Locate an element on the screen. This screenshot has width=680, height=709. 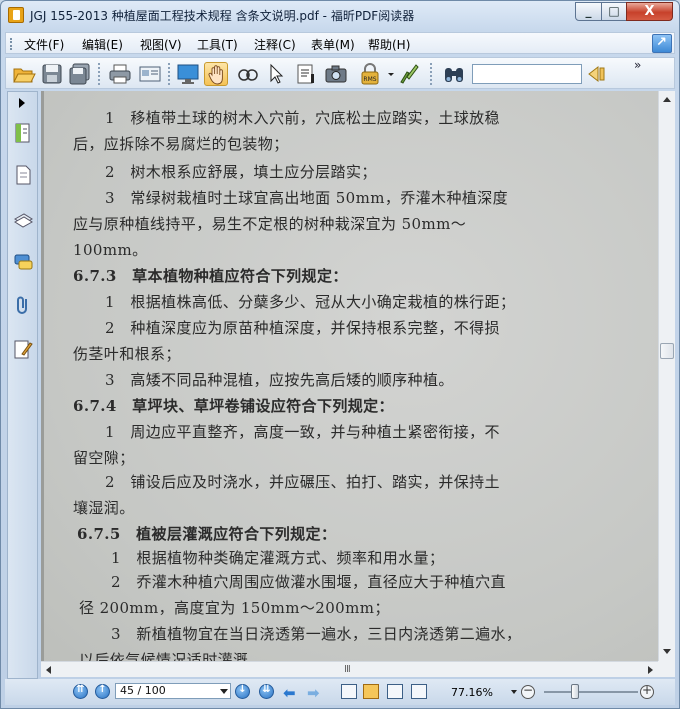
doc-line: 壤湿润。 is located at coordinates (104, 508).